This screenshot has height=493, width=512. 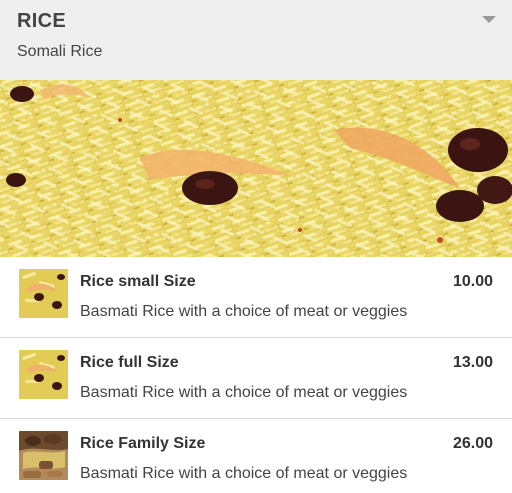 What do you see at coordinates (60, 51) in the screenshot?
I see `category-subtitle: Somali Rice` at bounding box center [60, 51].